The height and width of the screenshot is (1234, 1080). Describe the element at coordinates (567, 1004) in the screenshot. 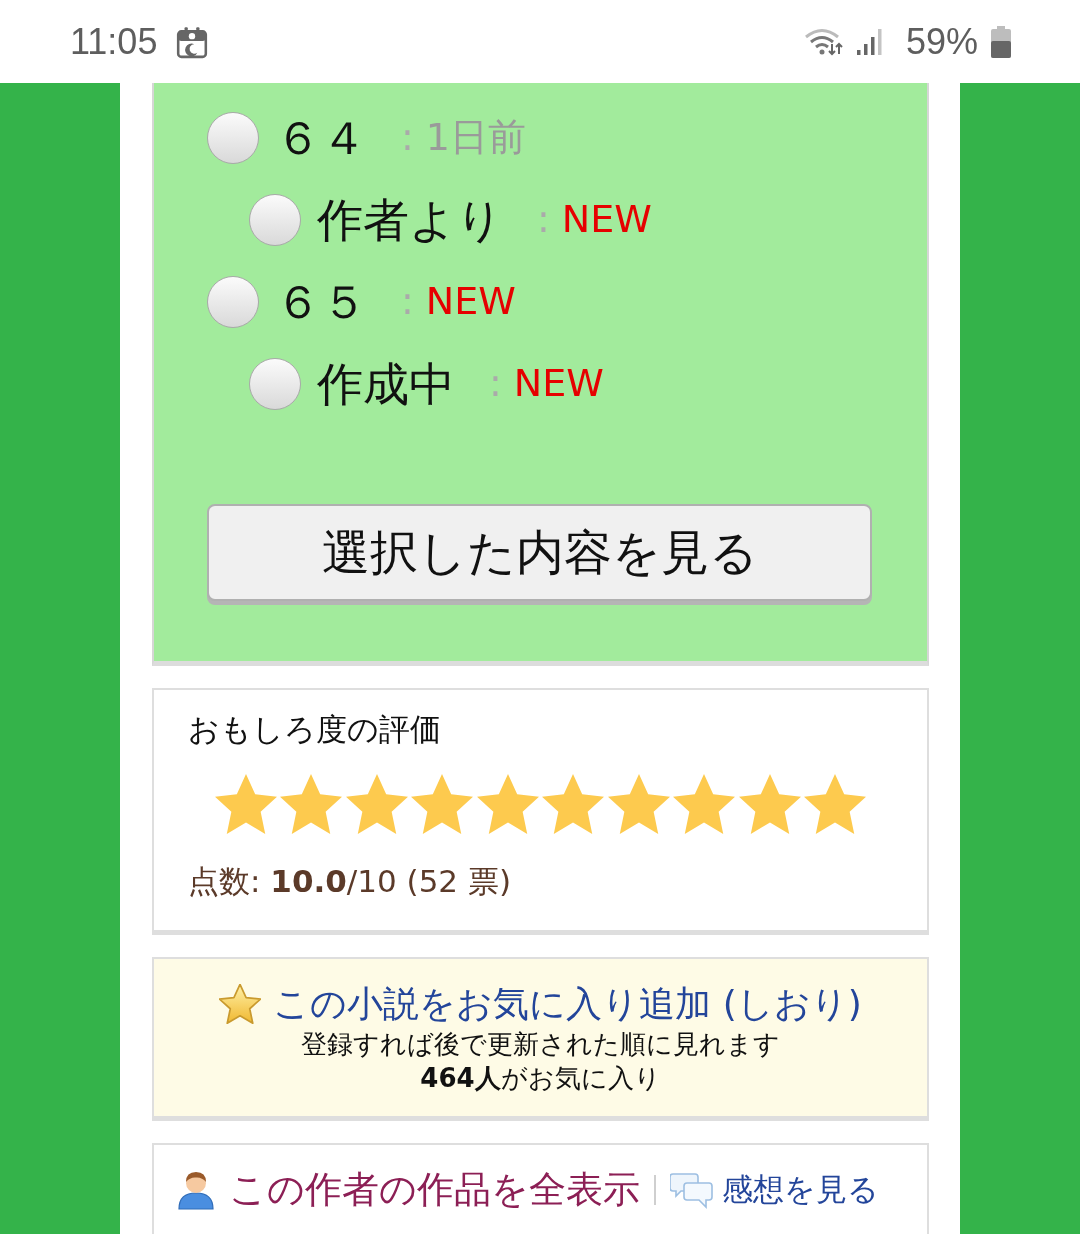

I see `add-favorite-link: この小説をお気に入り追加 (しおり)` at that location.